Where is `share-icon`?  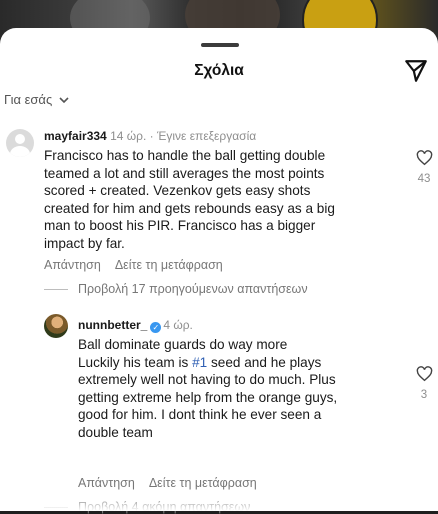 share-icon is located at coordinates (416, 71).